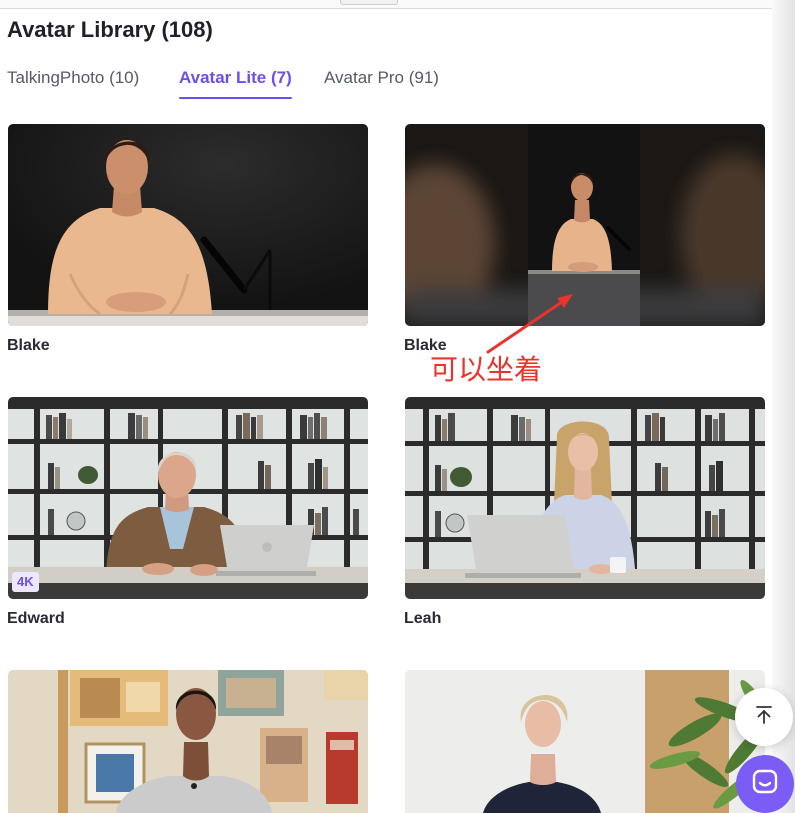 This screenshot has width=795, height=813. Describe the element at coordinates (381, 78) in the screenshot. I see `tab-avatar-pro: Avatar Pro (91)` at that location.